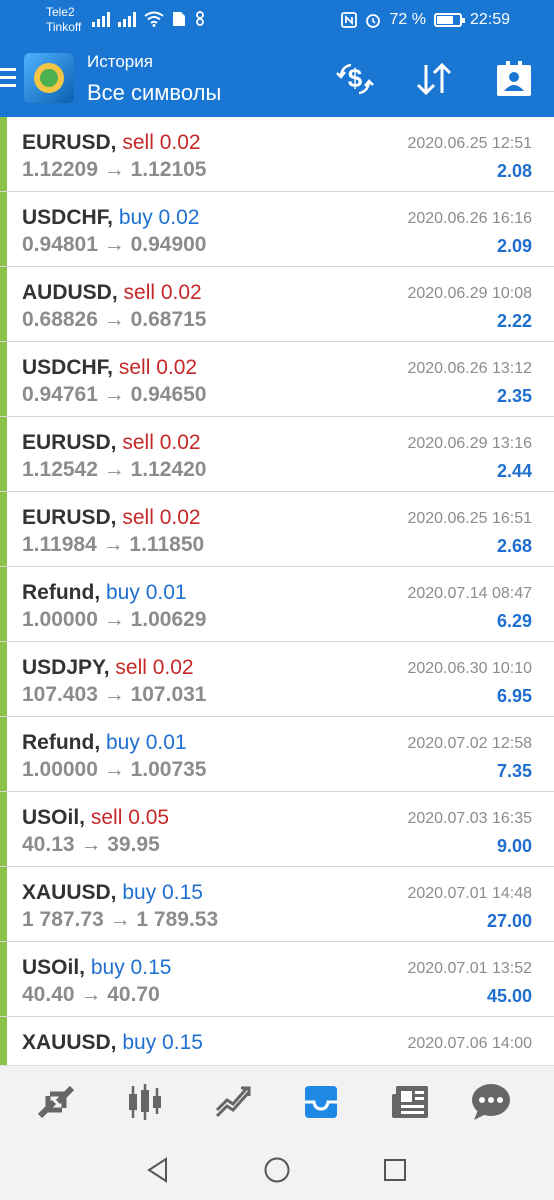 This screenshot has width=554, height=1200. Describe the element at coordinates (349, 20) in the screenshot. I see `nfc-icon` at that location.